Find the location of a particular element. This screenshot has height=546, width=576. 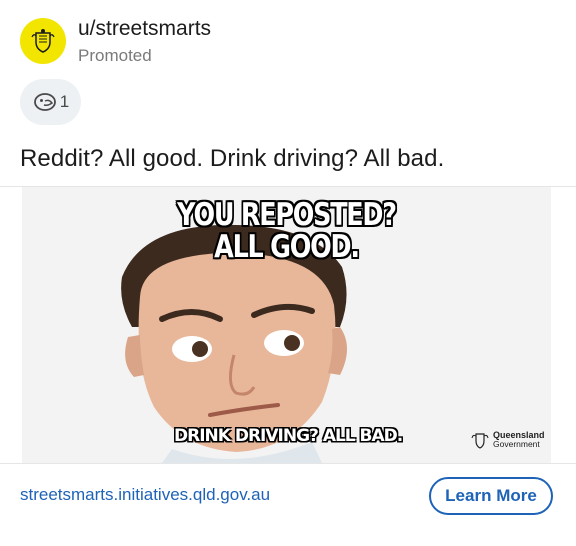

avatar is located at coordinates (43, 41).